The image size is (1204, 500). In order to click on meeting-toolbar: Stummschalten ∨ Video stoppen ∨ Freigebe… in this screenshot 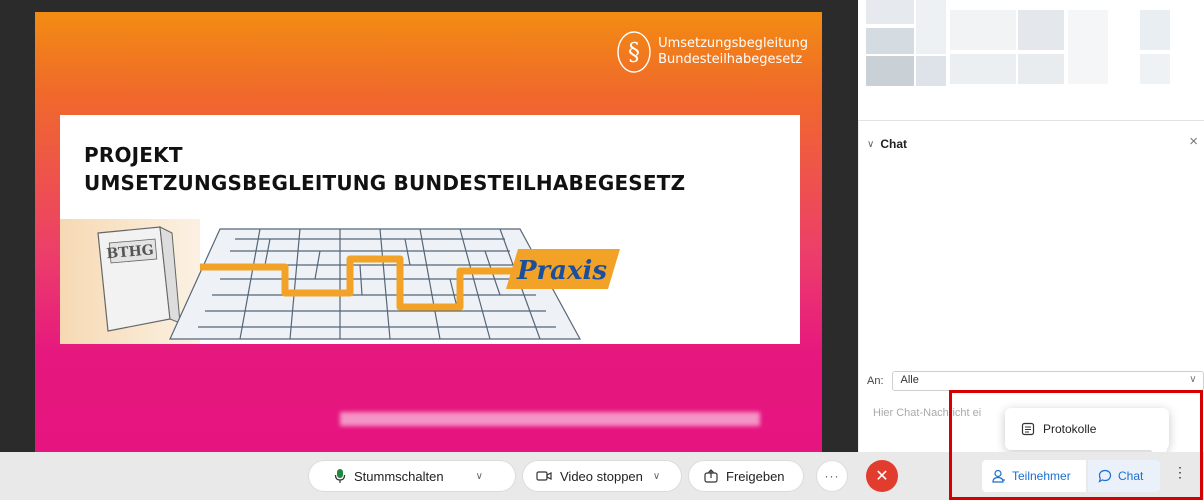, I will do `click(602, 476)`.